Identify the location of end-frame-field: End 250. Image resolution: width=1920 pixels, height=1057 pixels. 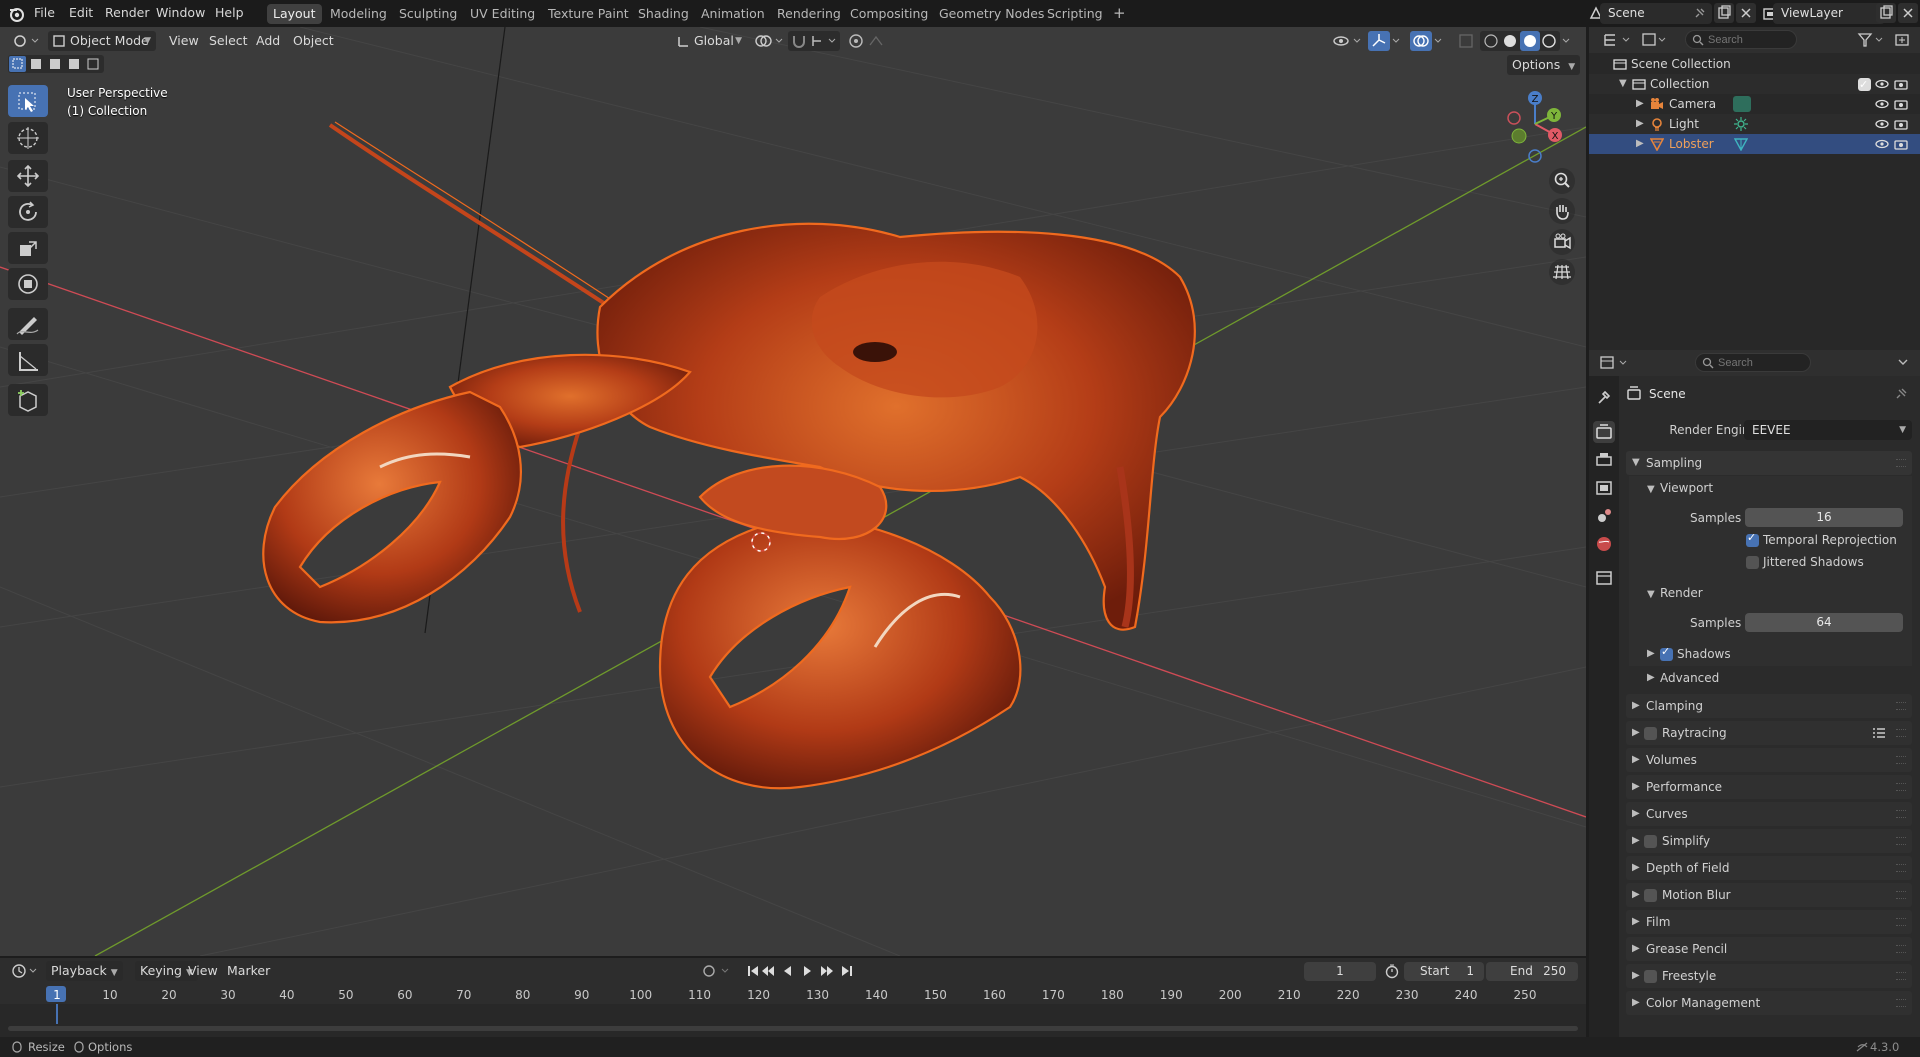
(1532, 971).